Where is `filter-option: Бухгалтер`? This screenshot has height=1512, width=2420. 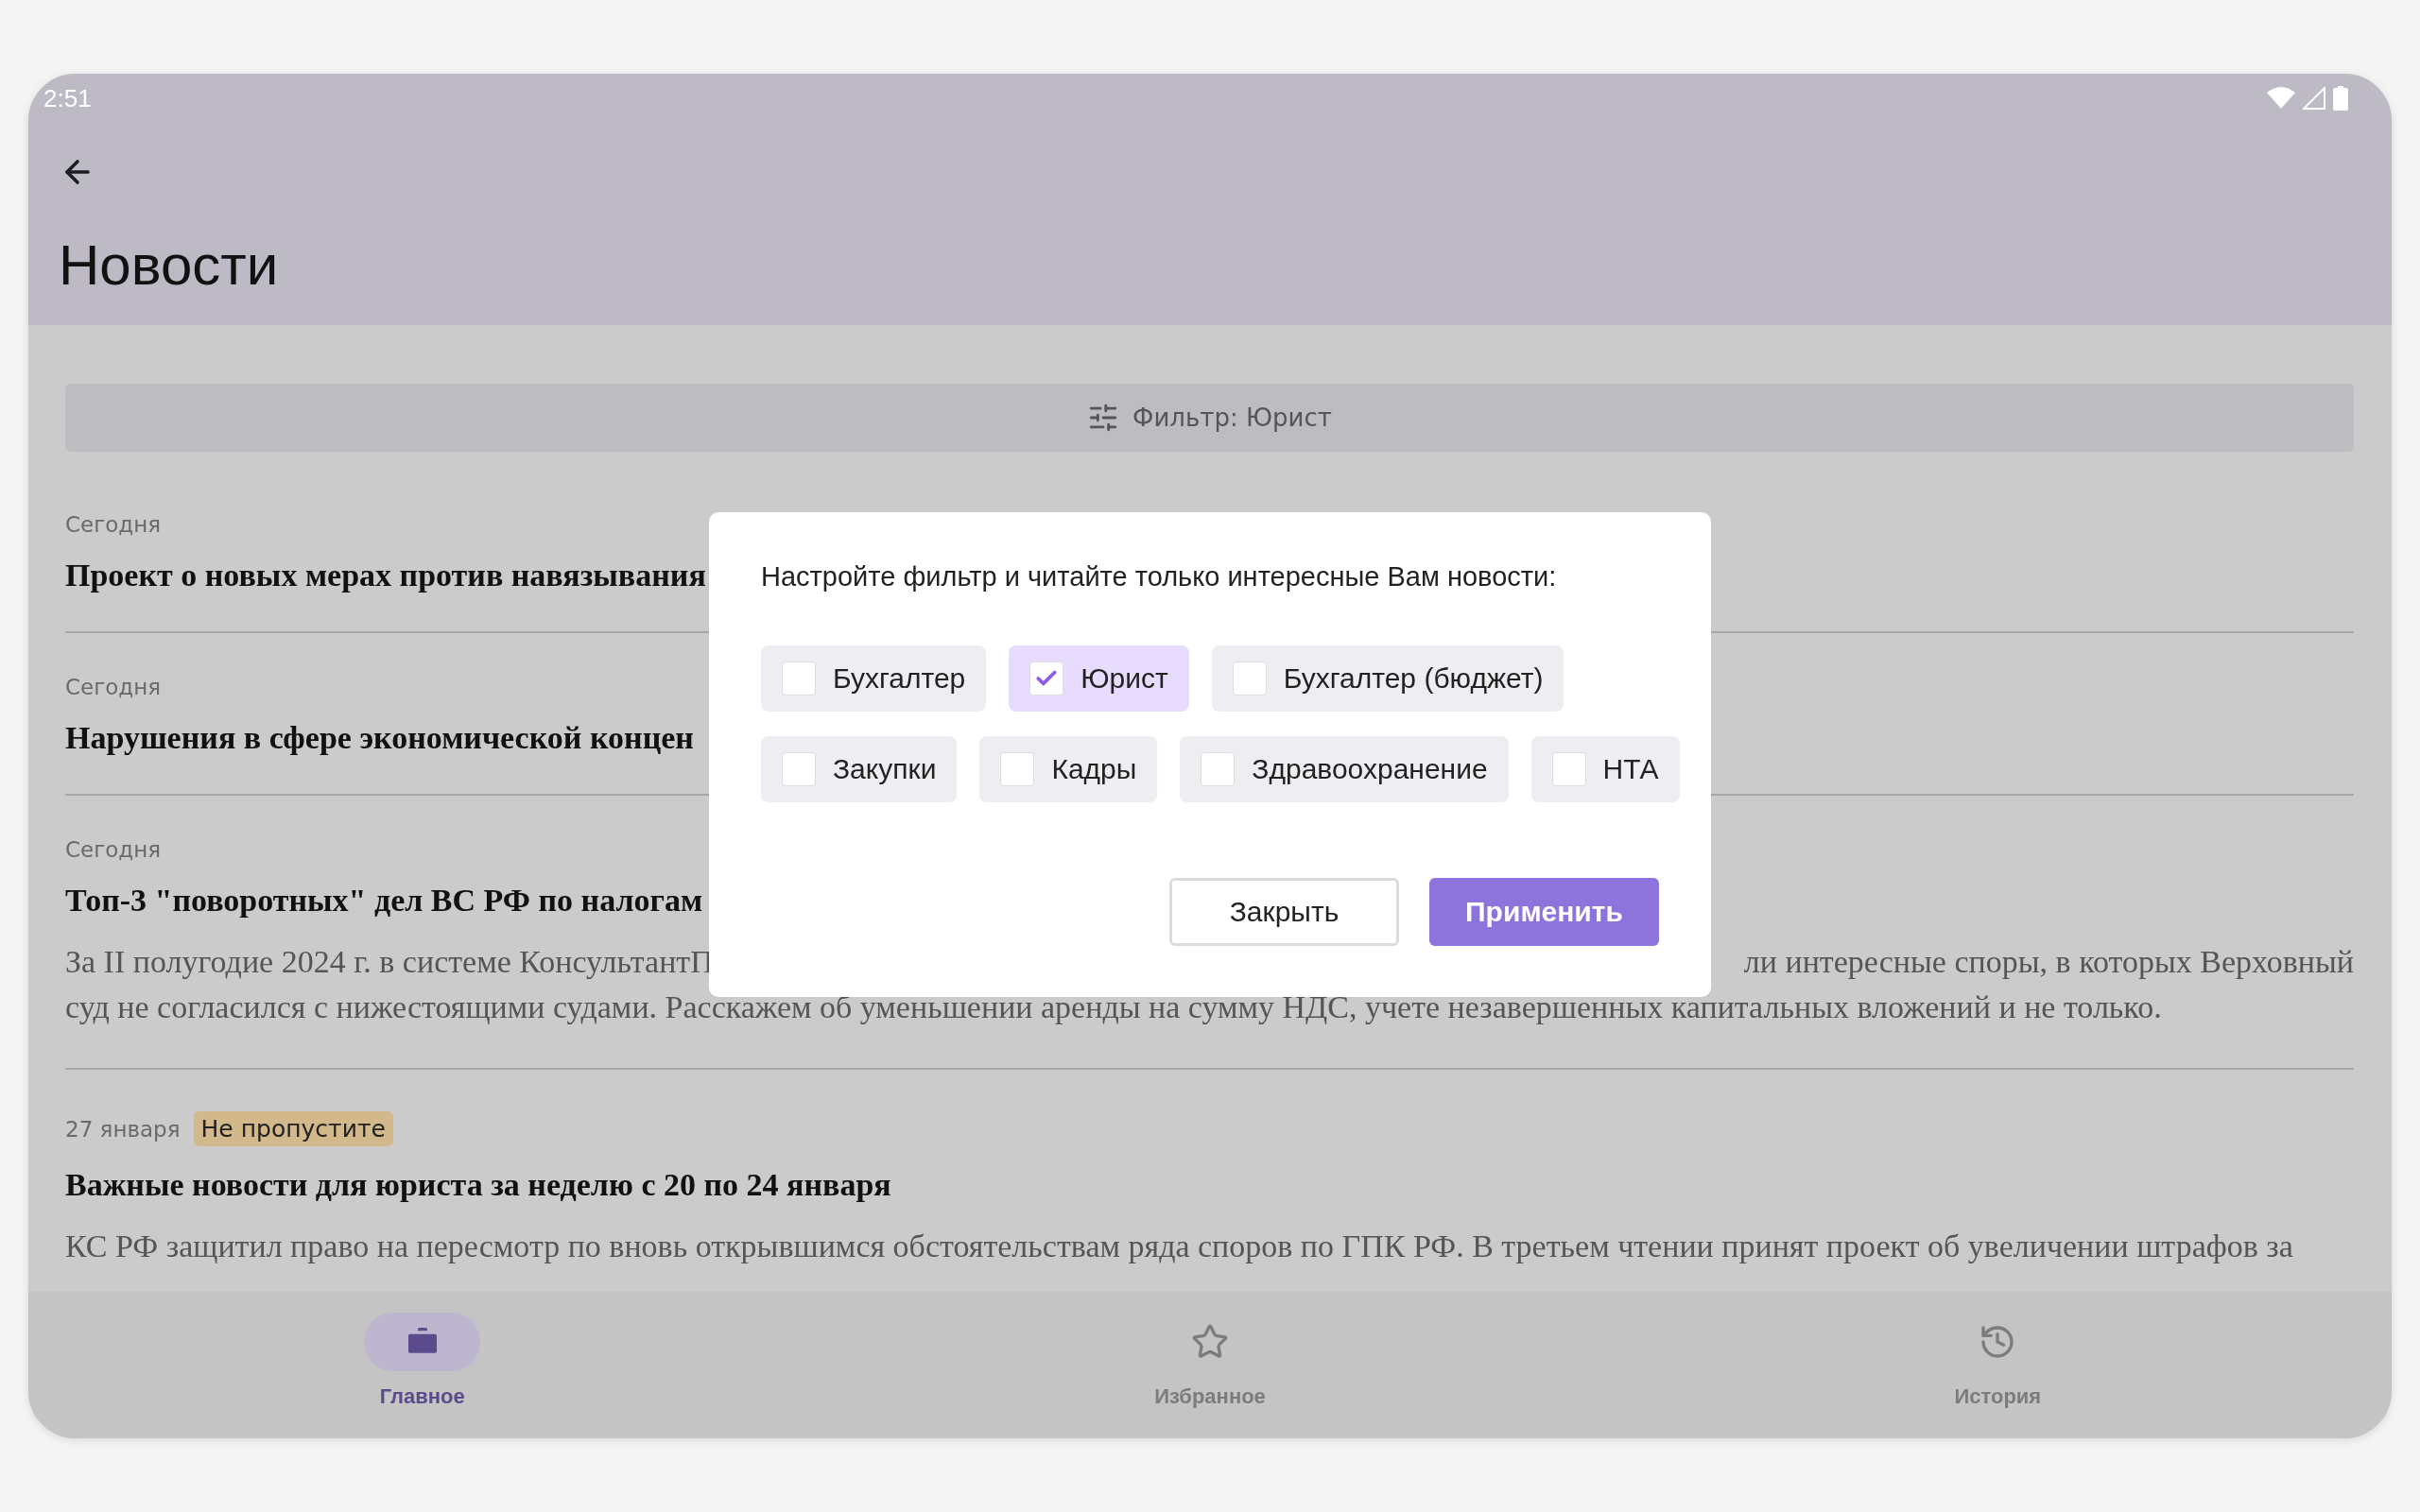
filter-option: Бухгалтер is located at coordinates (874, 678).